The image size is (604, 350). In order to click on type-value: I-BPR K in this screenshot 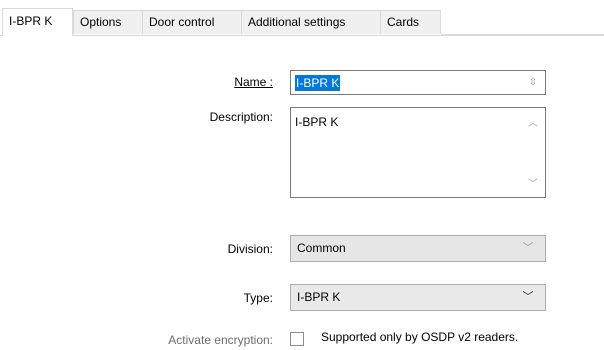, I will do `click(319, 297)`.